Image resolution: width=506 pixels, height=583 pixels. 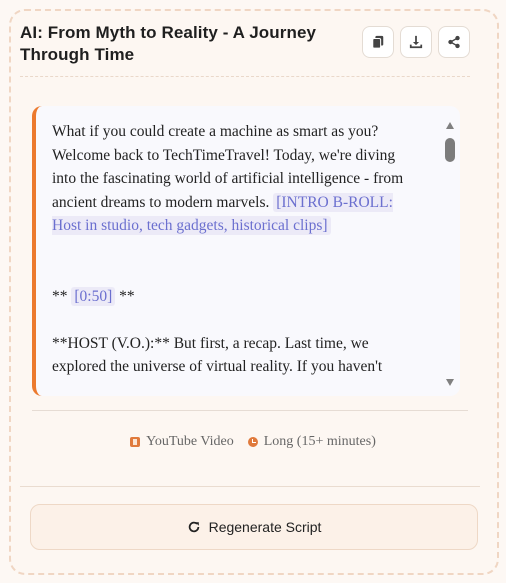 I want to click on copy-icon, so click(x=378, y=42).